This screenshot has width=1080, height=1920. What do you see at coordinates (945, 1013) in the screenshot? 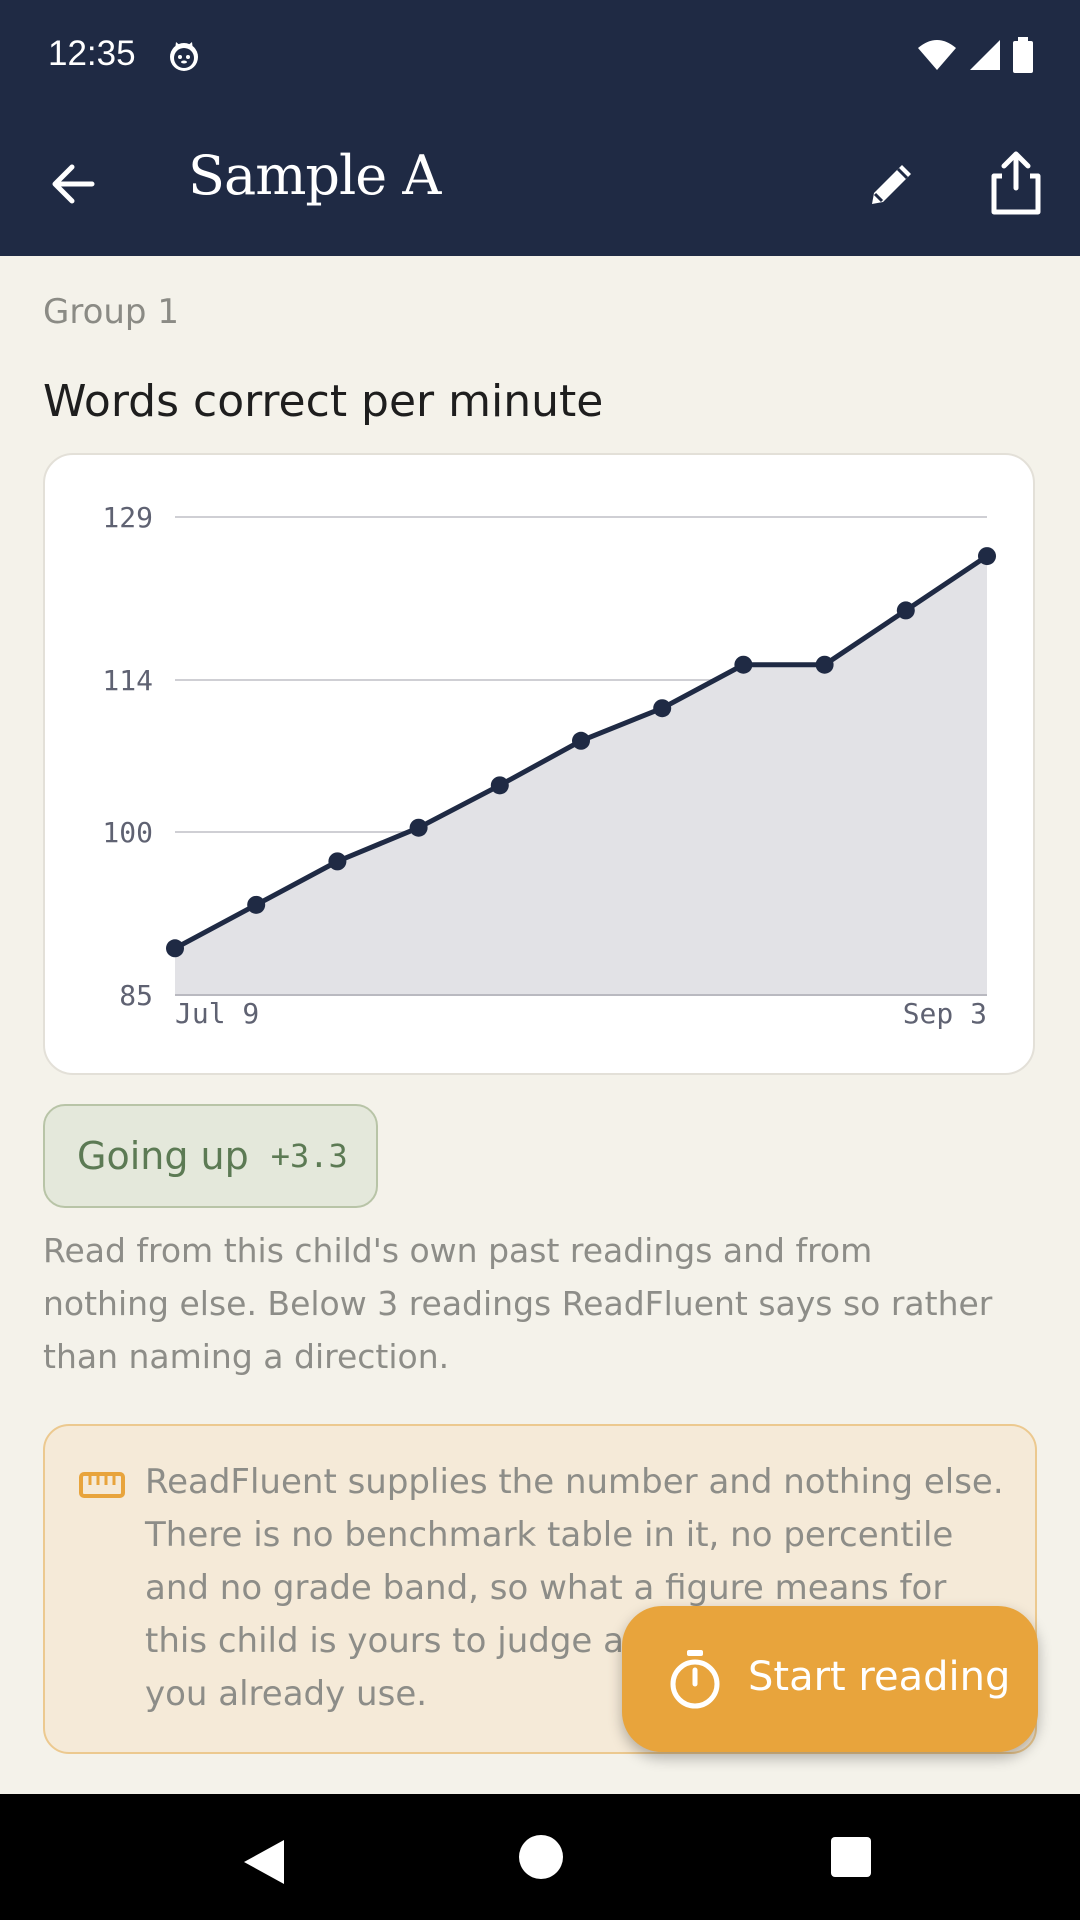
I see `x-tick-label: Sep 3` at bounding box center [945, 1013].